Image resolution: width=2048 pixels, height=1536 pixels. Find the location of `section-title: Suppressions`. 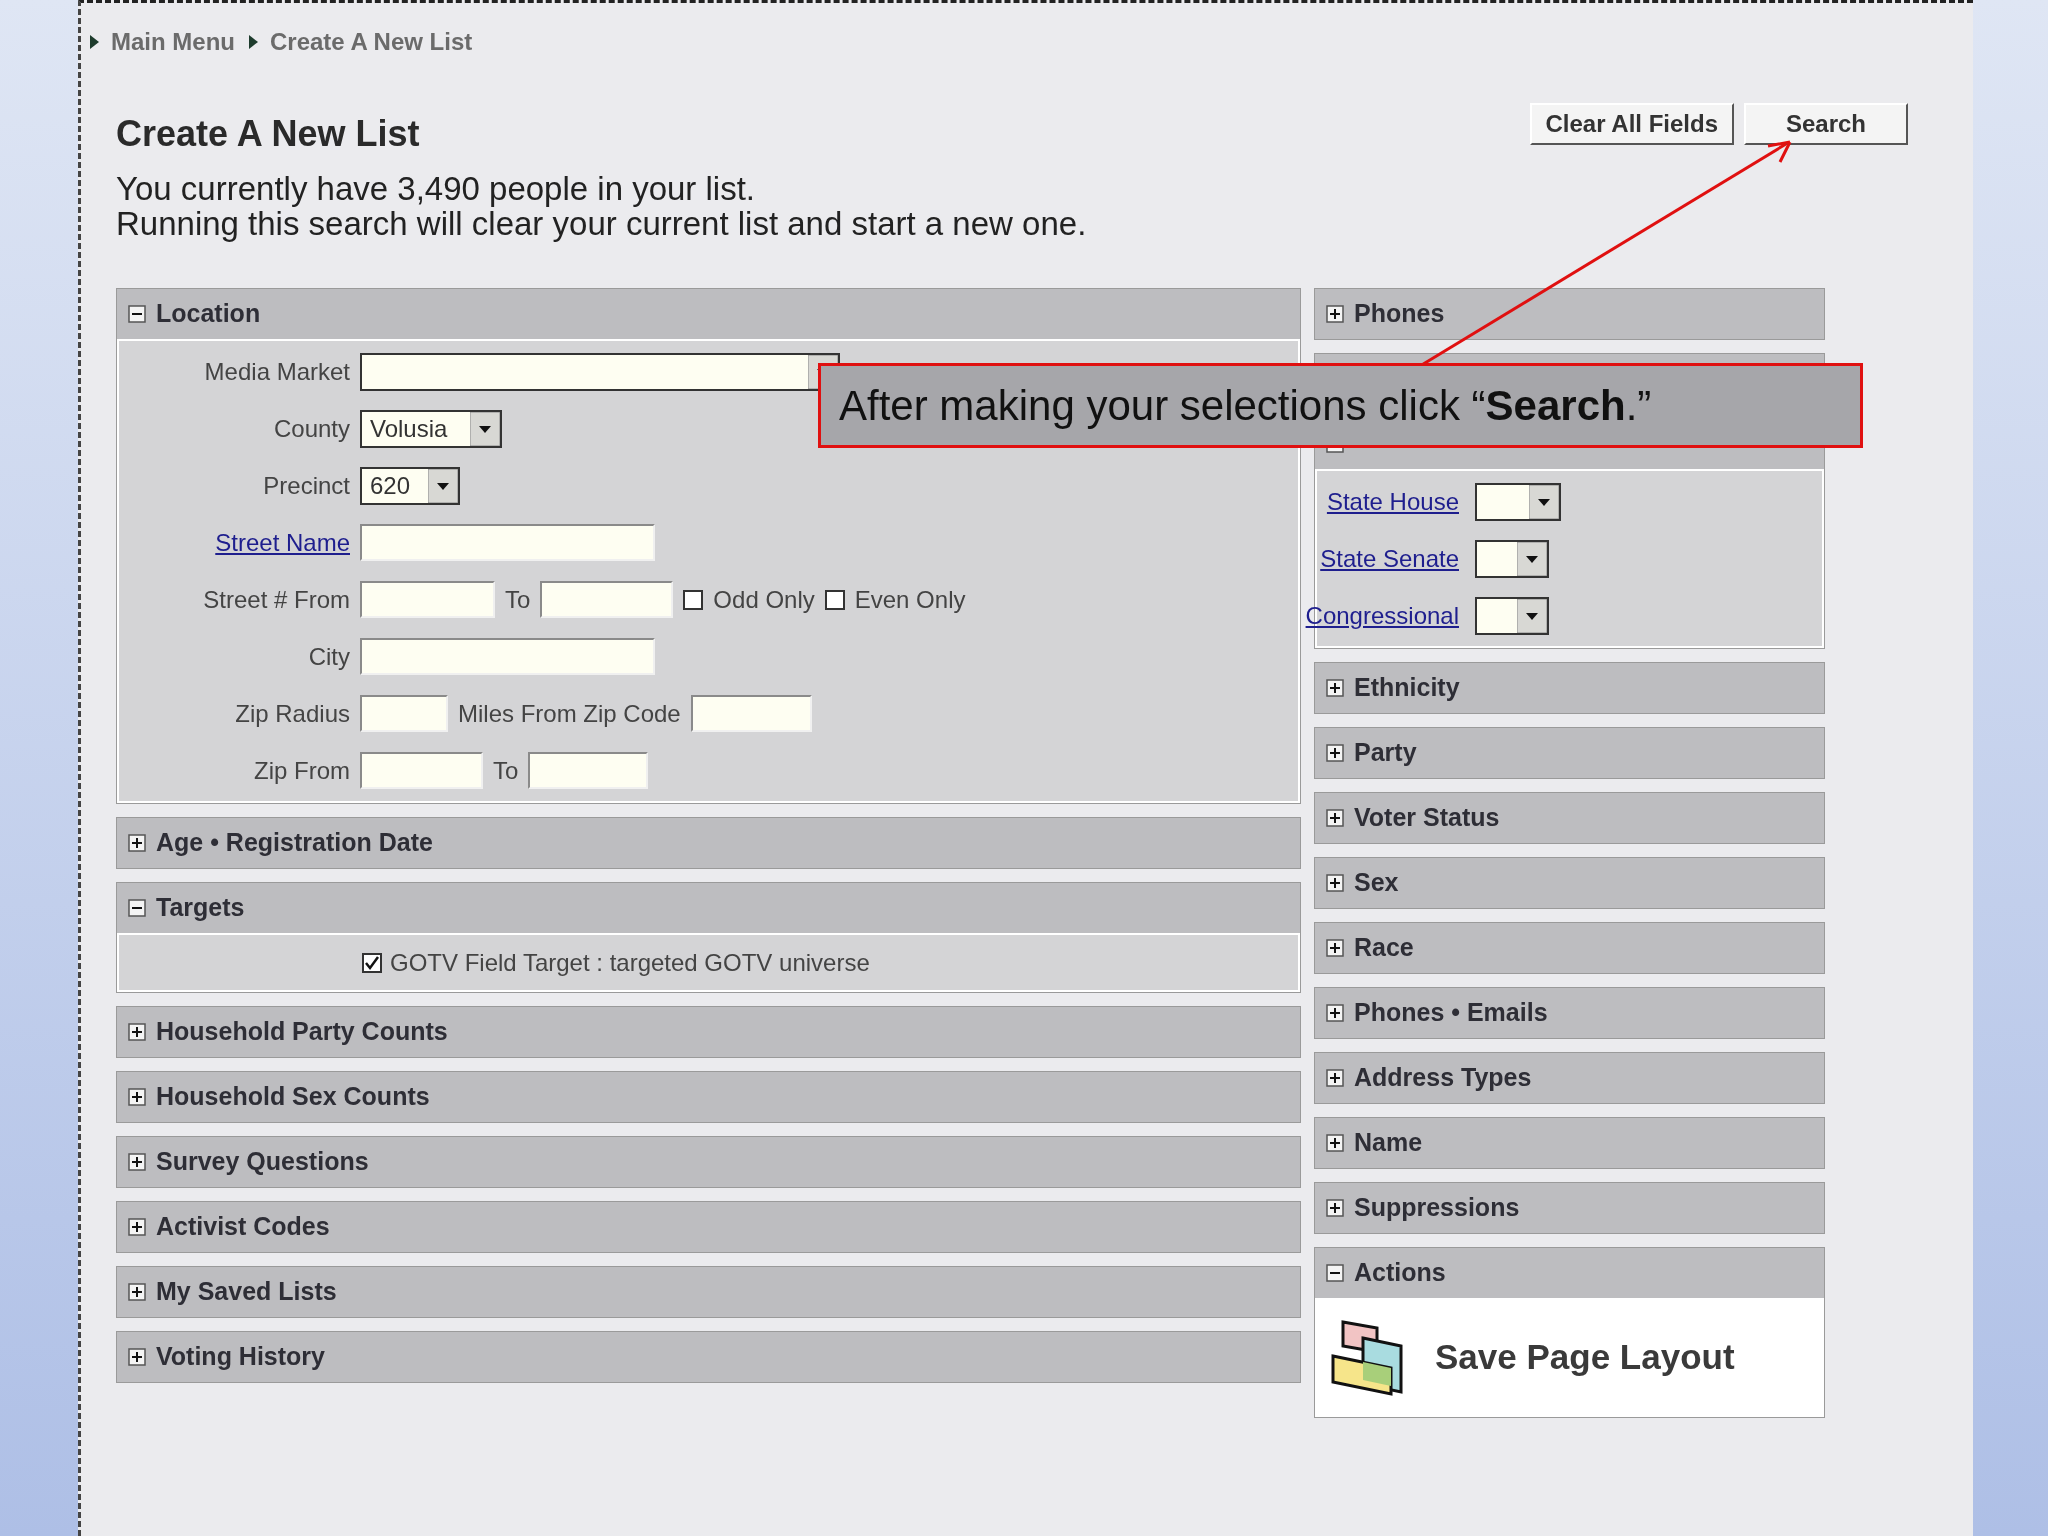

section-title: Suppressions is located at coordinates (1437, 1208).